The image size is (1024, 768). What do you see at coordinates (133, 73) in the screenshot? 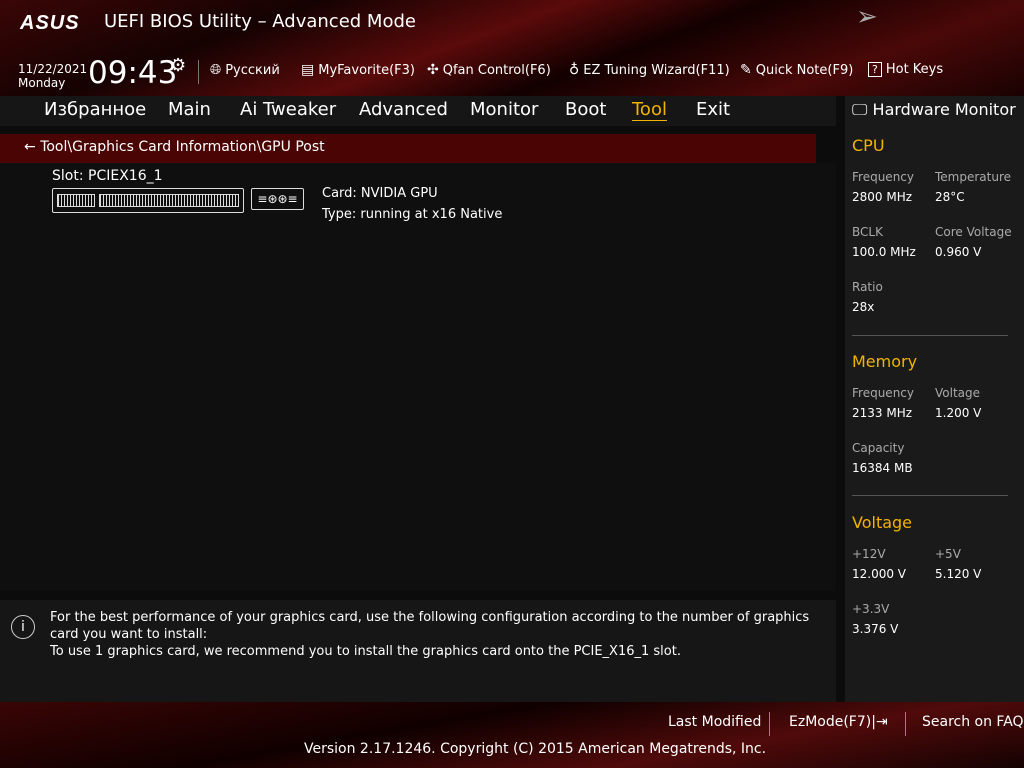
I see `clock: 09:43` at bounding box center [133, 73].